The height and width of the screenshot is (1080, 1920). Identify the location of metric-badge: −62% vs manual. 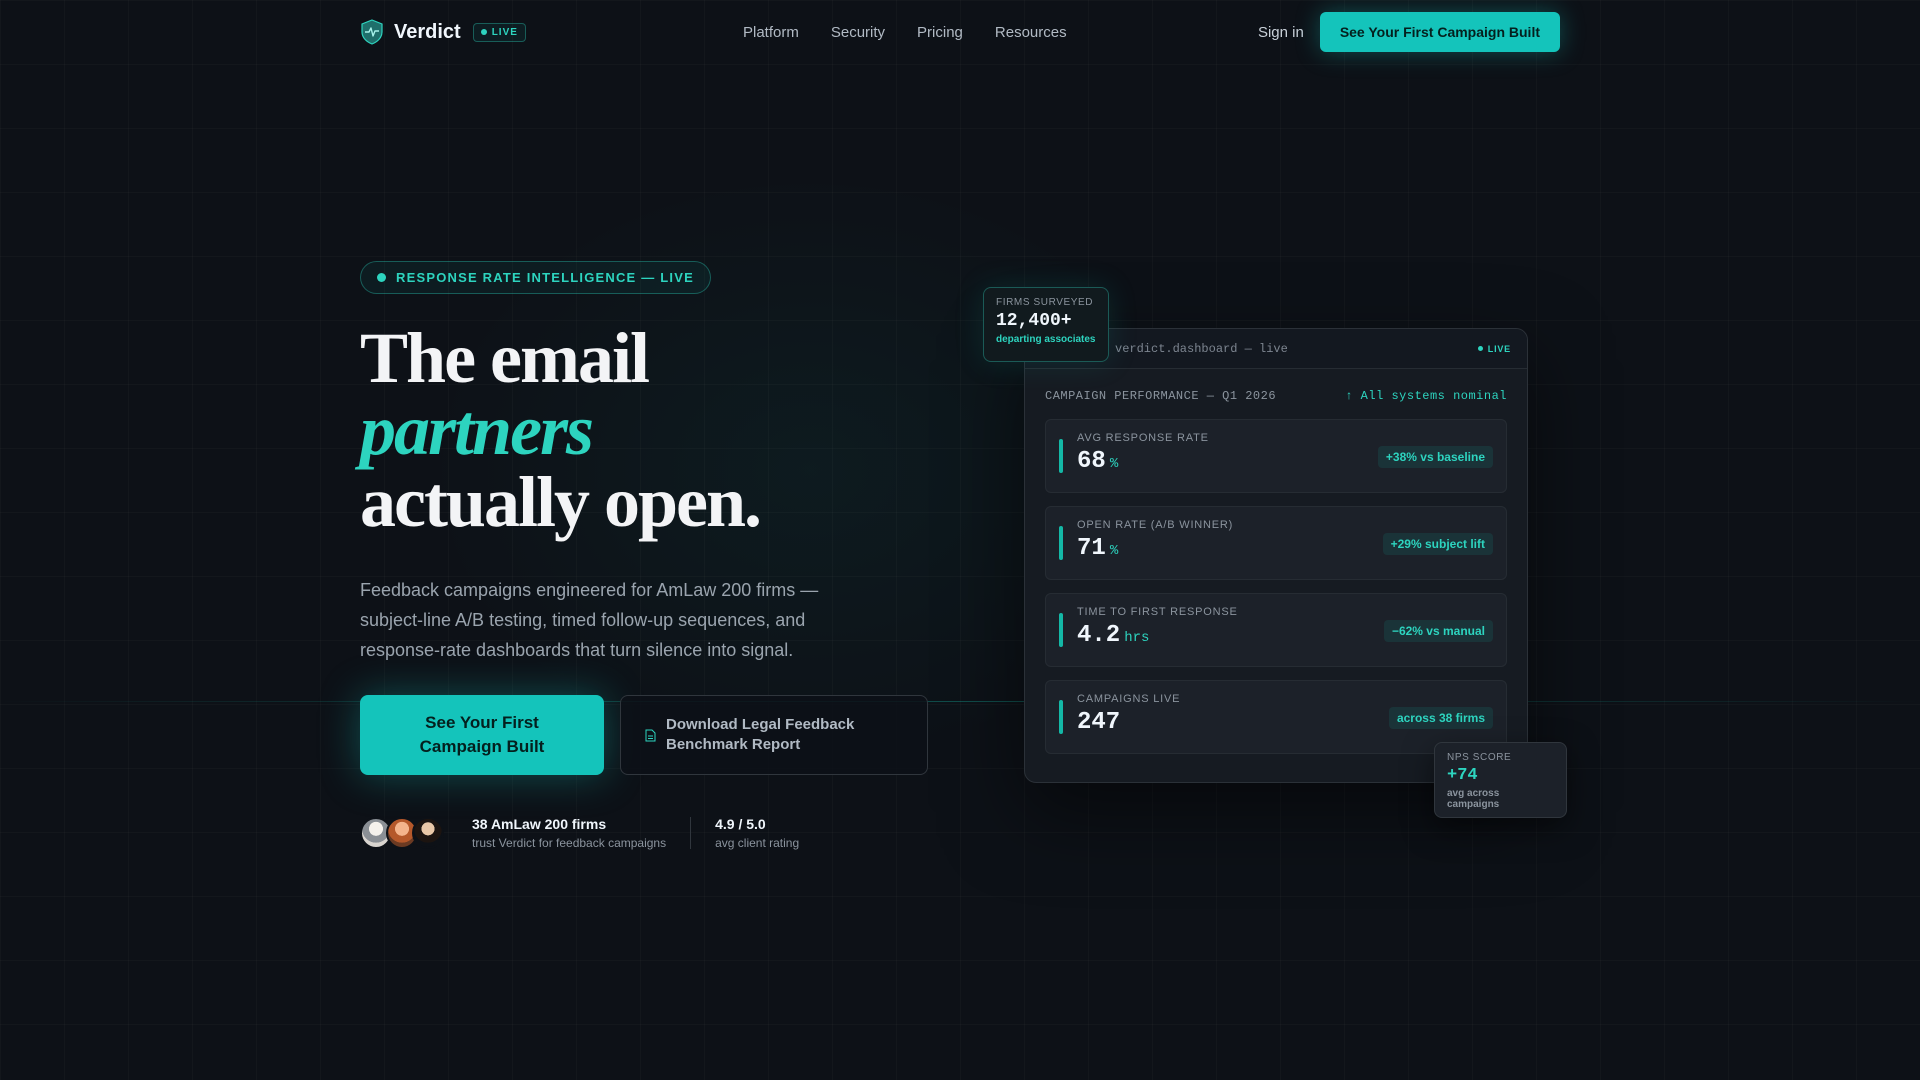
(1438, 631).